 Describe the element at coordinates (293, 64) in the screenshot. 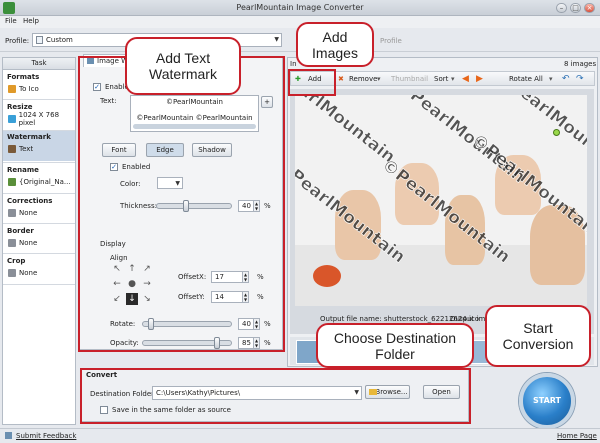

I see `images-tab: In` at that location.